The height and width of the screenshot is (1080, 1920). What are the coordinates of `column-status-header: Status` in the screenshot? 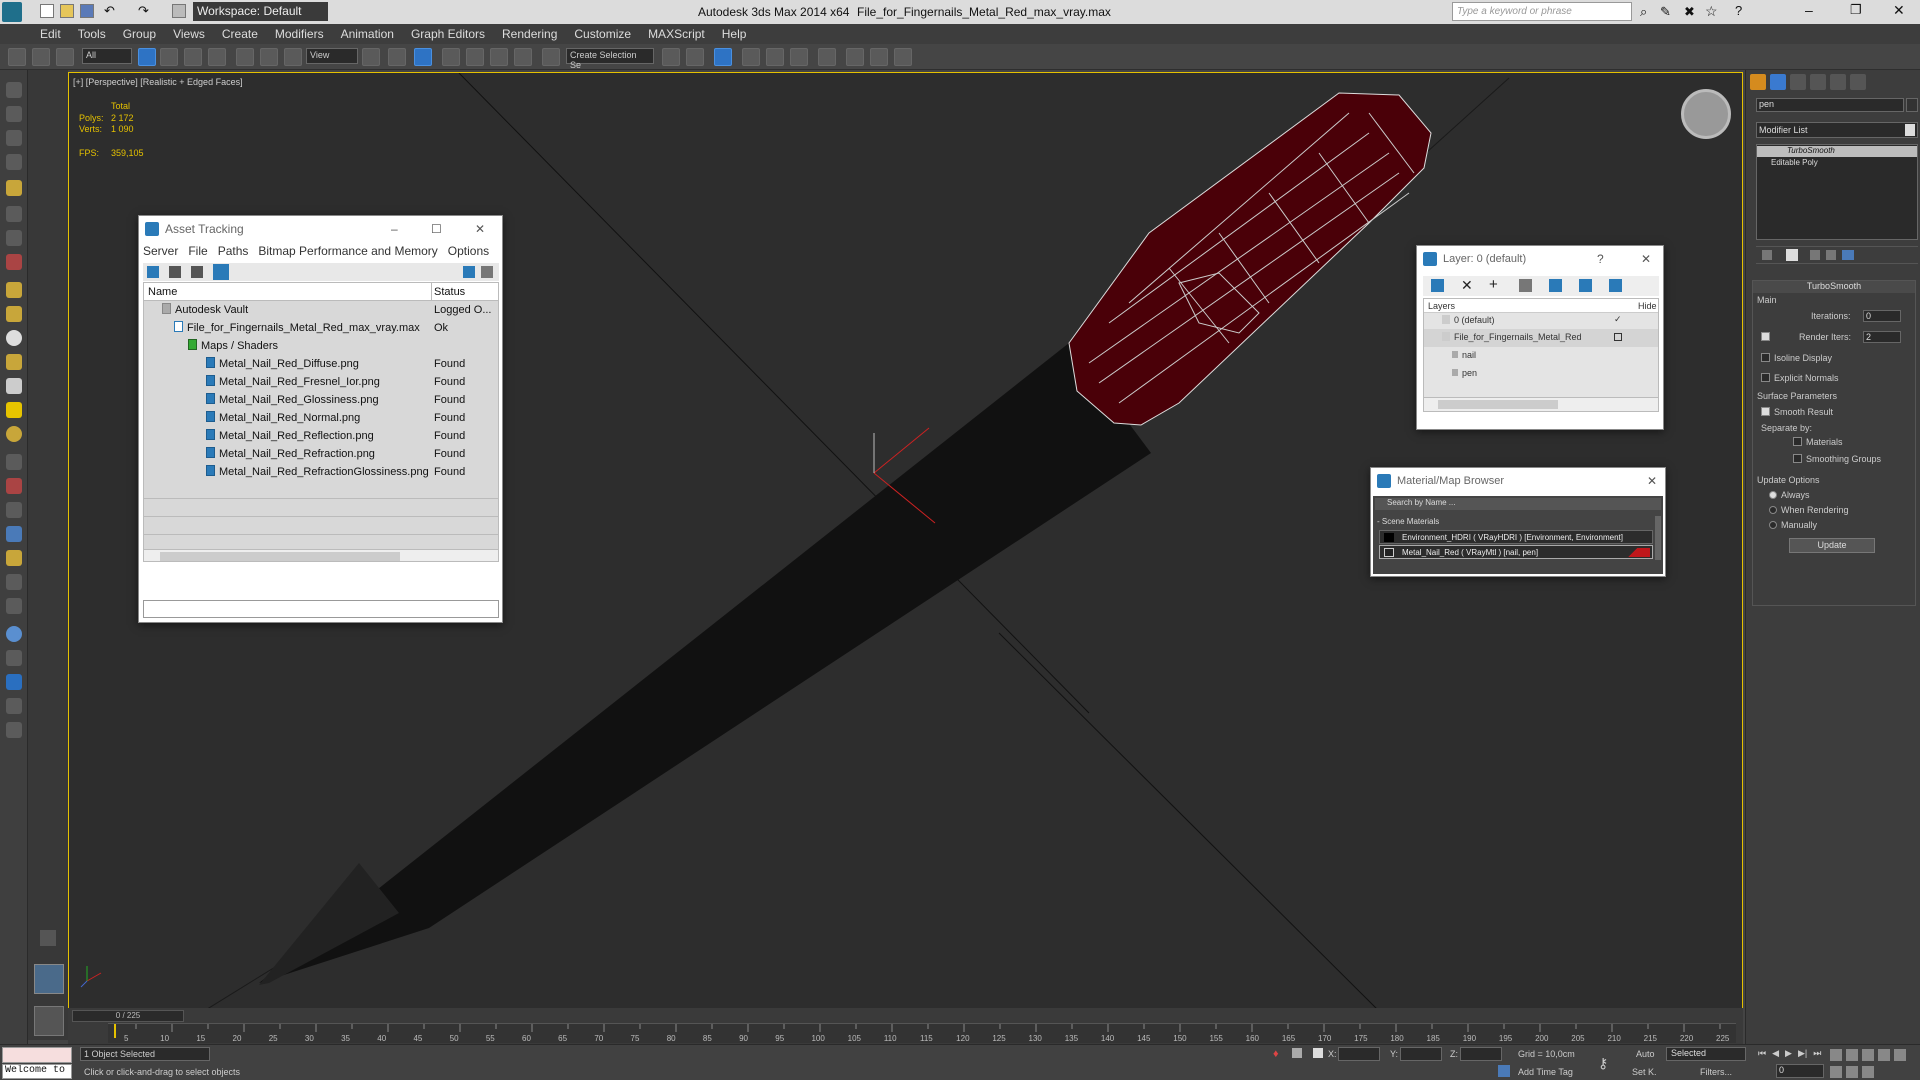 It's located at (466, 292).